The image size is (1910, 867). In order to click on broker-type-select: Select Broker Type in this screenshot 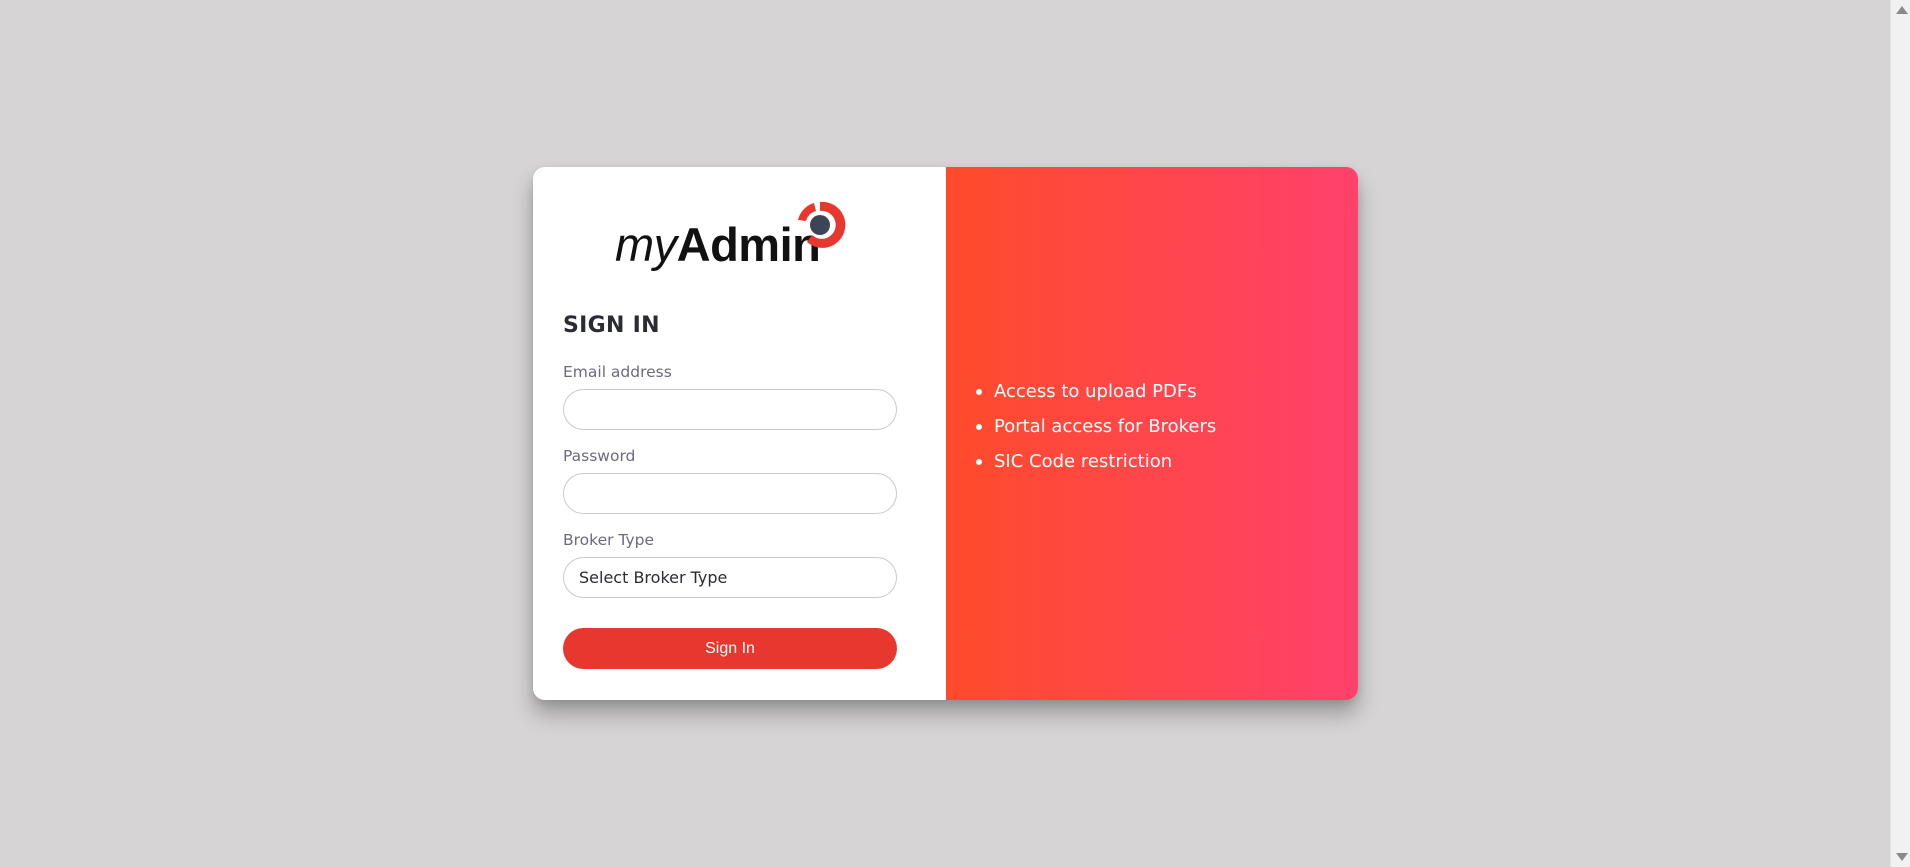, I will do `click(730, 577)`.